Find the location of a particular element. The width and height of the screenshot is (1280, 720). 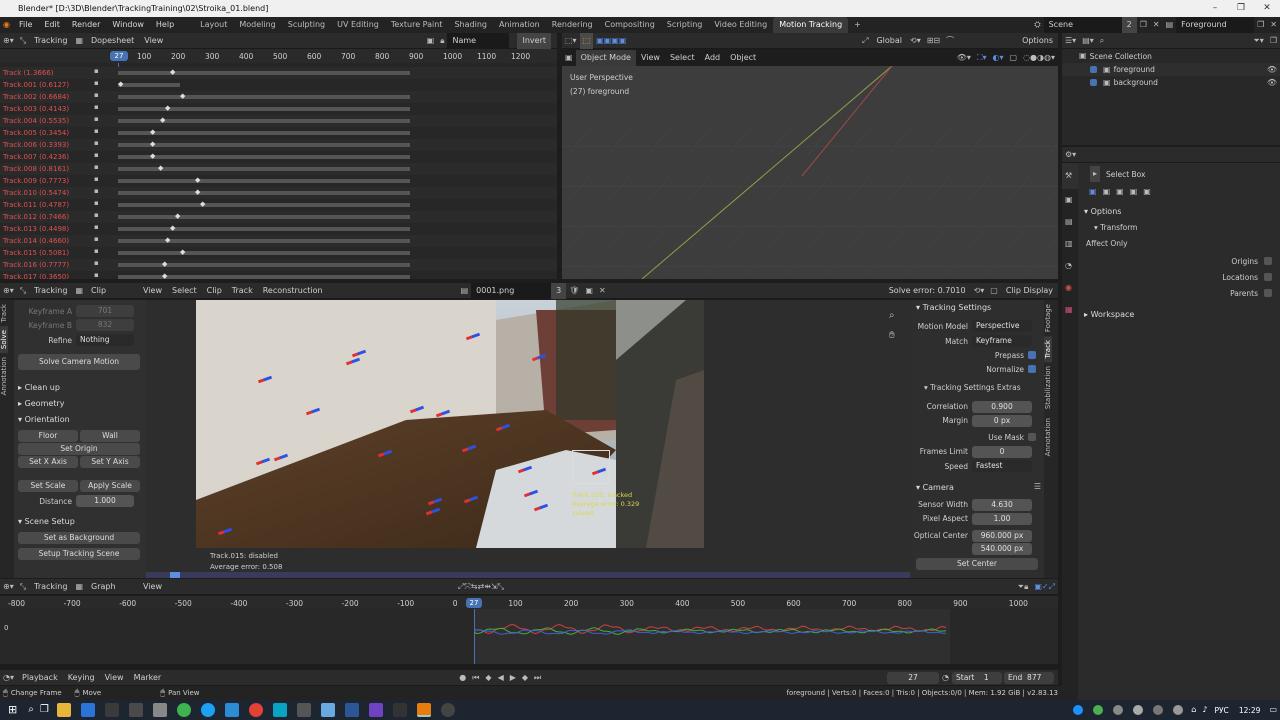

preview-range-icon: ◔ is located at coordinates (945, 678).